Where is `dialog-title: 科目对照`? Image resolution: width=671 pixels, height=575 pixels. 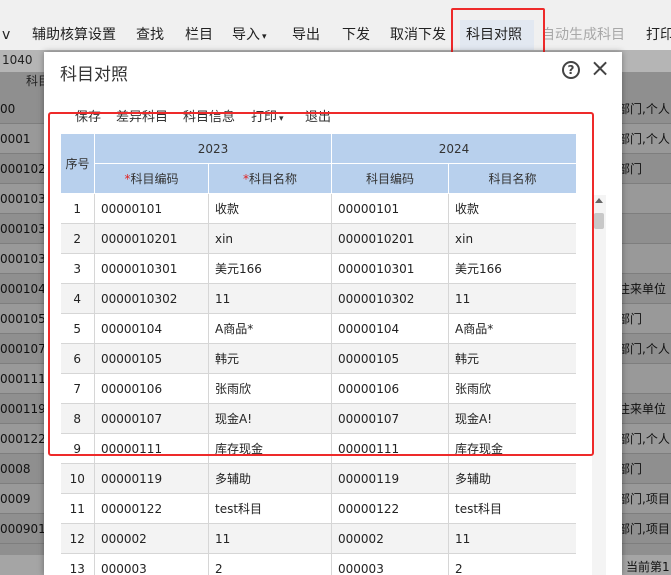 dialog-title: 科目对照 is located at coordinates (94, 75).